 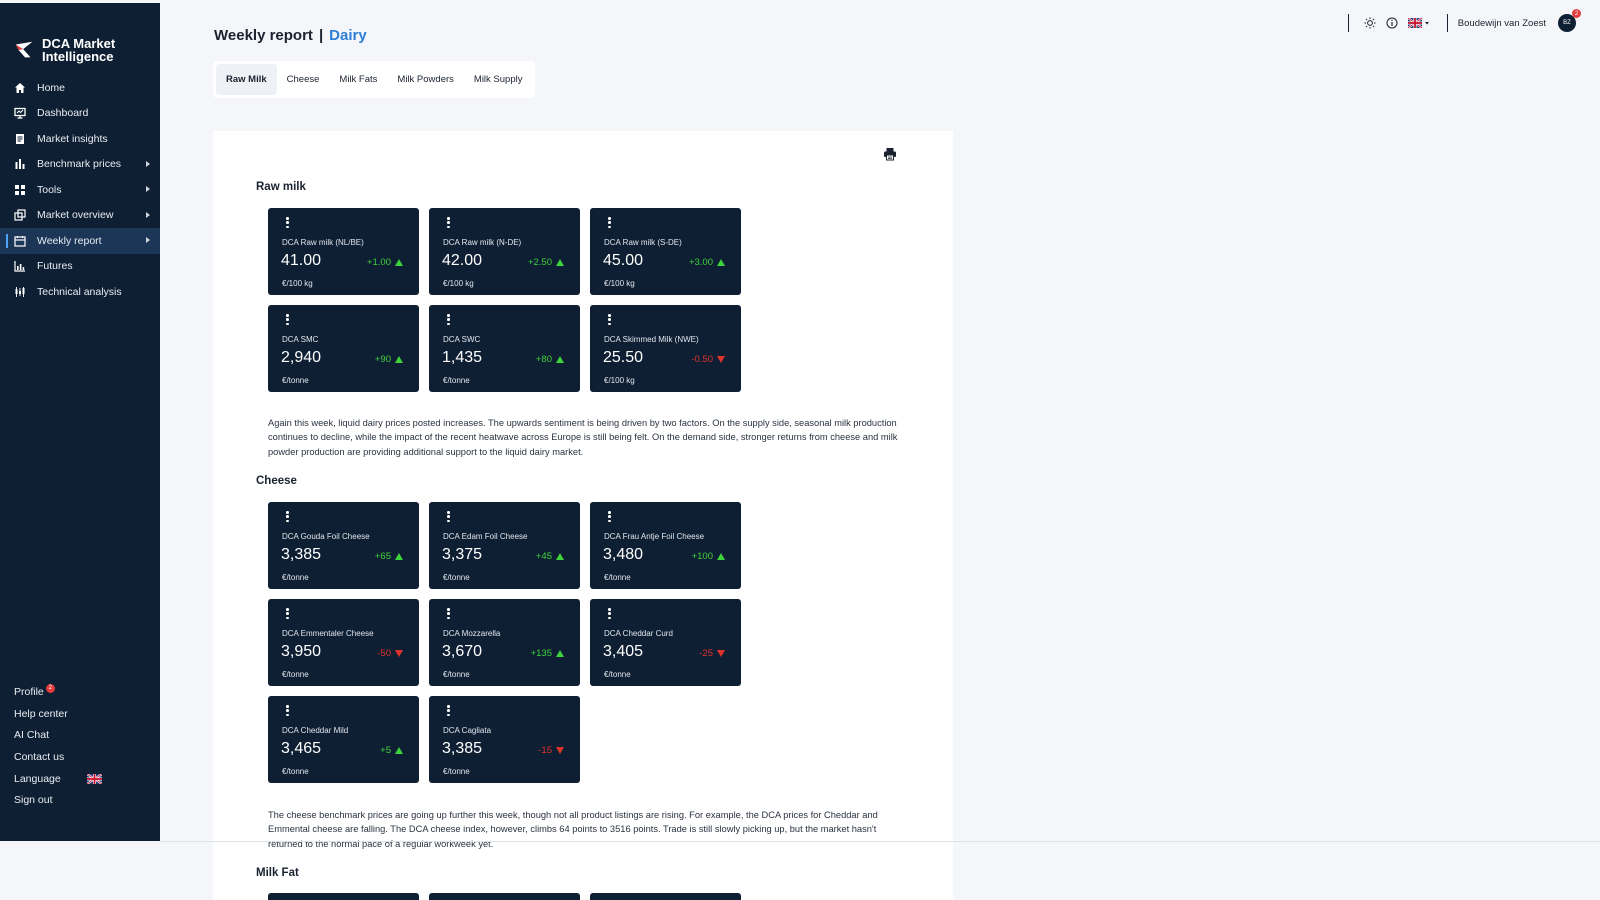 I want to click on sidebar-item-dashboard: Dashboard, so click(x=80, y=114).